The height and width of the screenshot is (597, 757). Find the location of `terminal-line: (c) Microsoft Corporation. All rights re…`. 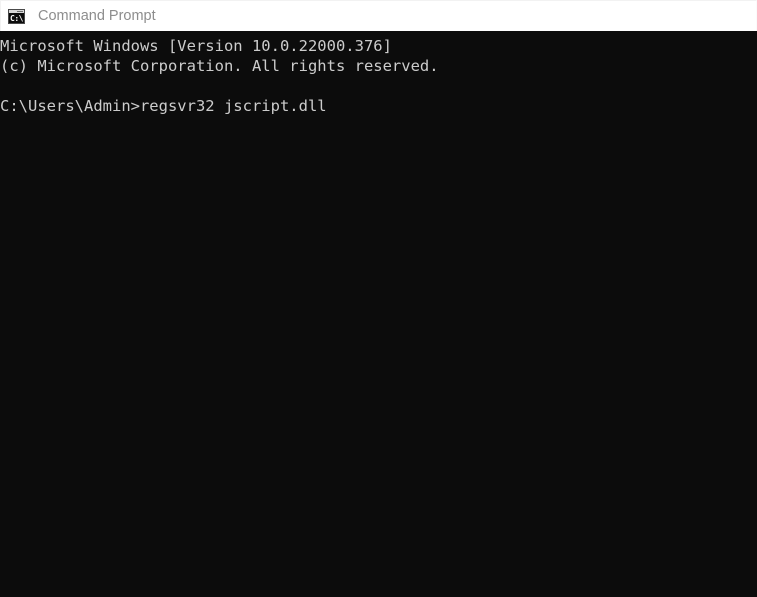

terminal-line: (c) Microsoft Corporation. All rights re… is located at coordinates (219, 66).